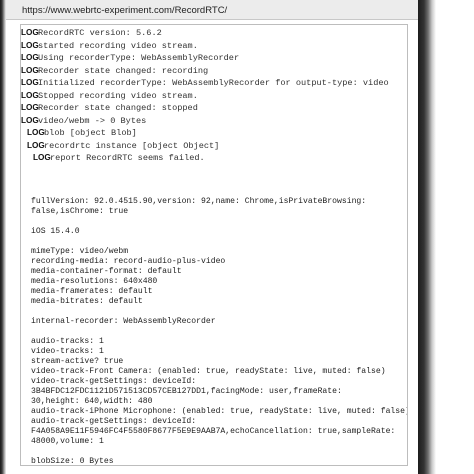  I want to click on log-entry: LOGreport RecordRTC seems failed., so click(214, 158).